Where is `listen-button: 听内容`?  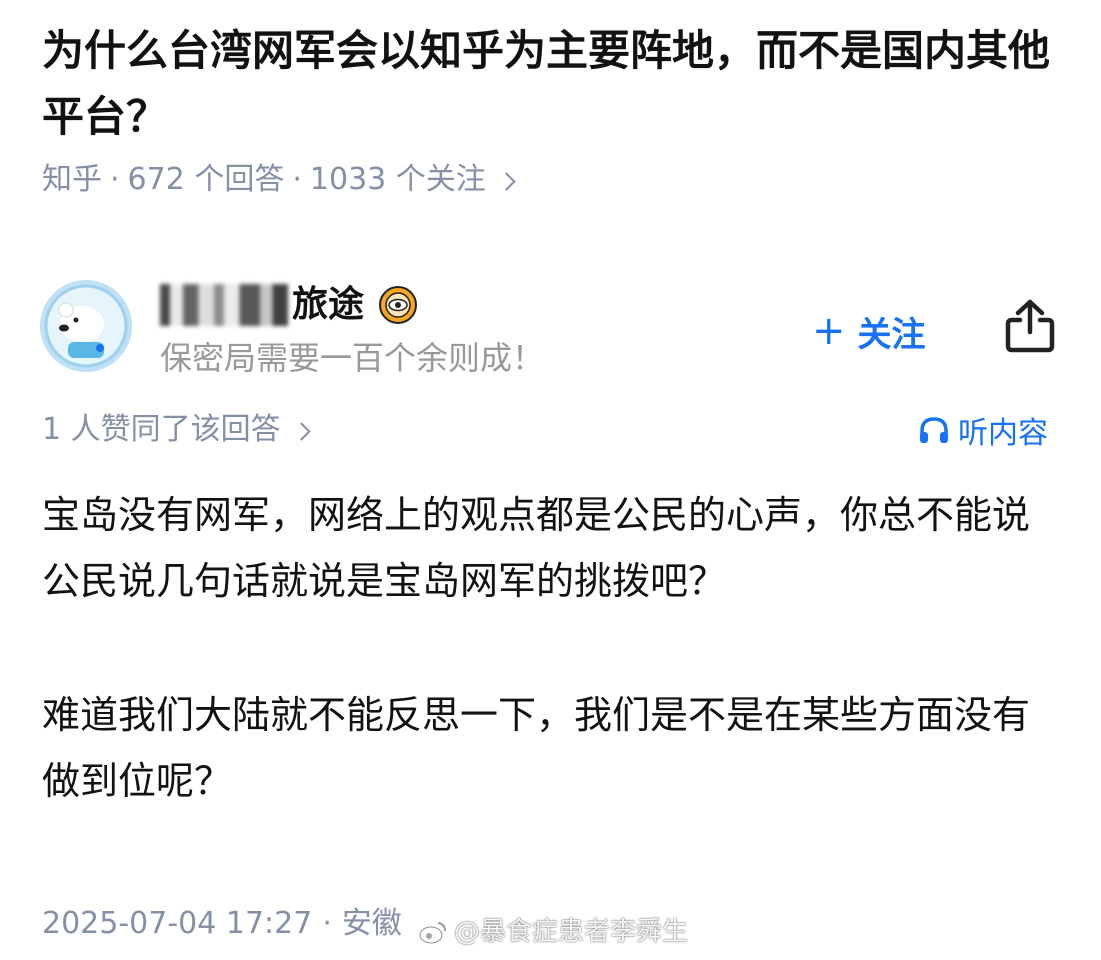 listen-button: 听内容 is located at coordinates (983, 430).